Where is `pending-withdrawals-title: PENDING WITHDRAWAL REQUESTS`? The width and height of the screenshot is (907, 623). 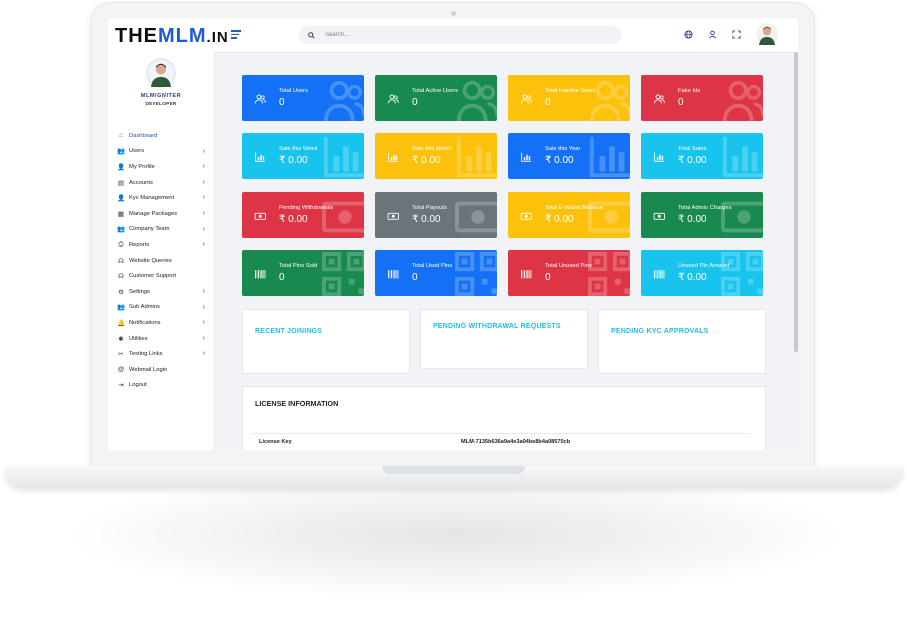
pending-withdrawals-title: PENDING WITHDRAWAL REQUESTS is located at coordinates (497, 326).